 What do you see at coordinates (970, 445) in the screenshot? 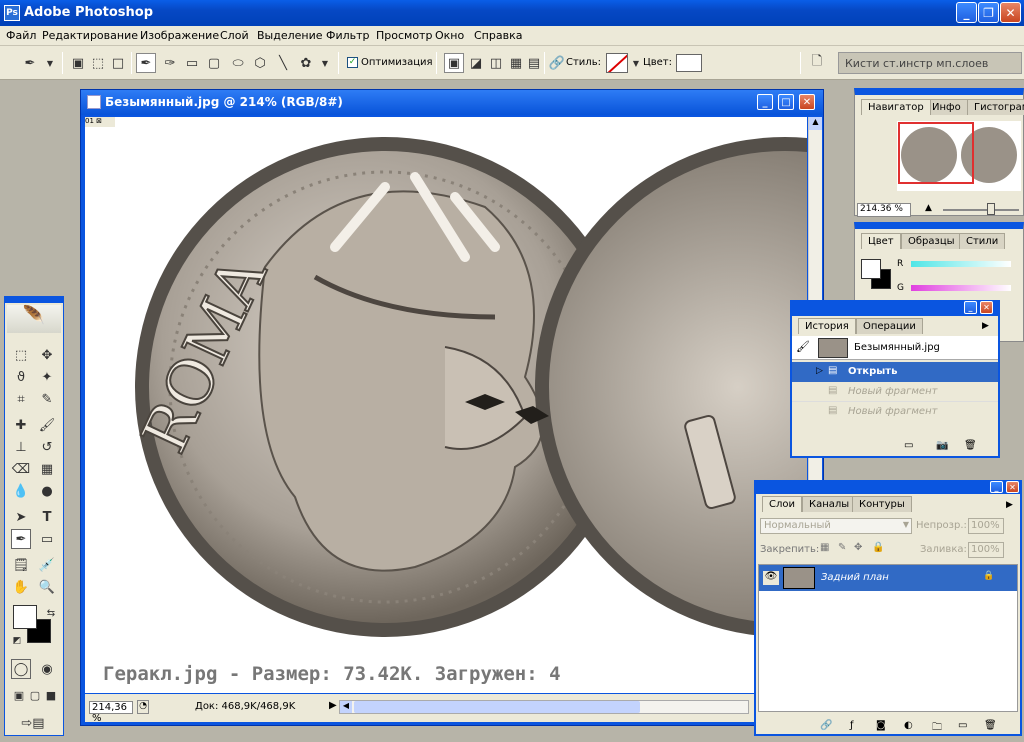
I see `trash-icon: 🗑` at bounding box center [970, 445].